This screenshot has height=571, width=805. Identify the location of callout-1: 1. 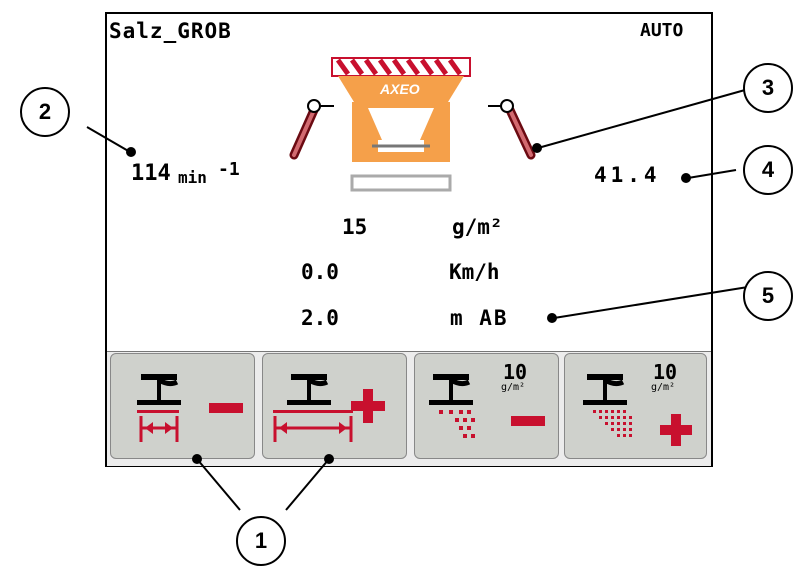
(261, 541).